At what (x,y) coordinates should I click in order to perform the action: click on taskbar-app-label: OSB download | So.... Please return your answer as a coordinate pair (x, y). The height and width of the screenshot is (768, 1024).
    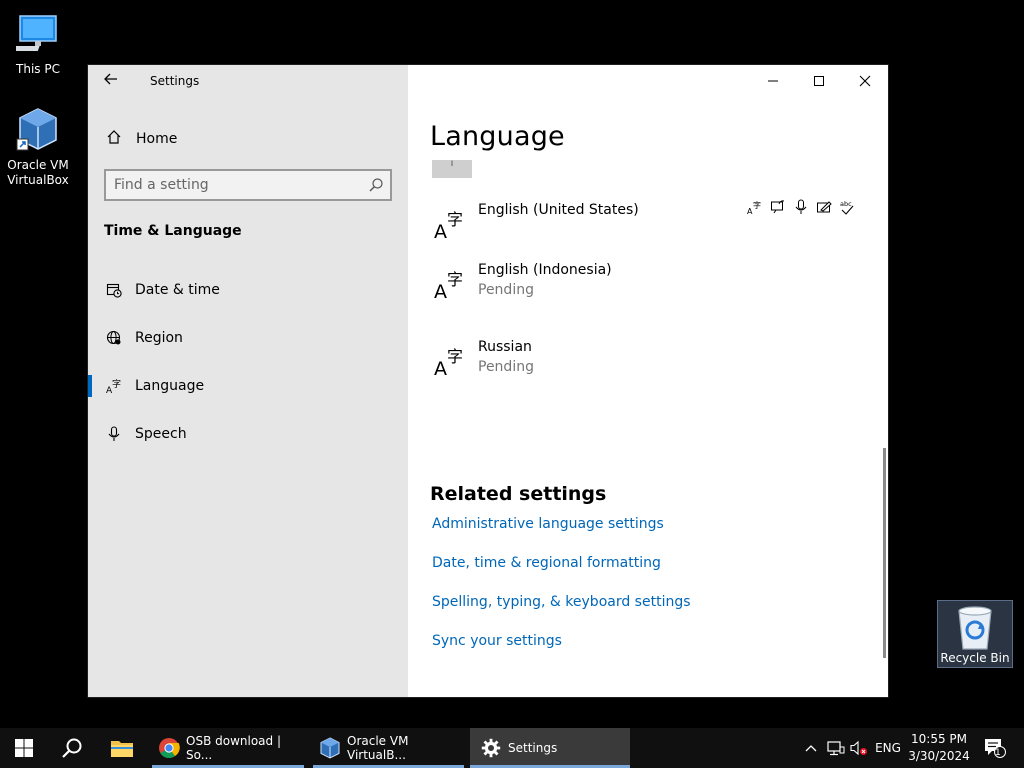
    Looking at the image, I should click on (233, 748).